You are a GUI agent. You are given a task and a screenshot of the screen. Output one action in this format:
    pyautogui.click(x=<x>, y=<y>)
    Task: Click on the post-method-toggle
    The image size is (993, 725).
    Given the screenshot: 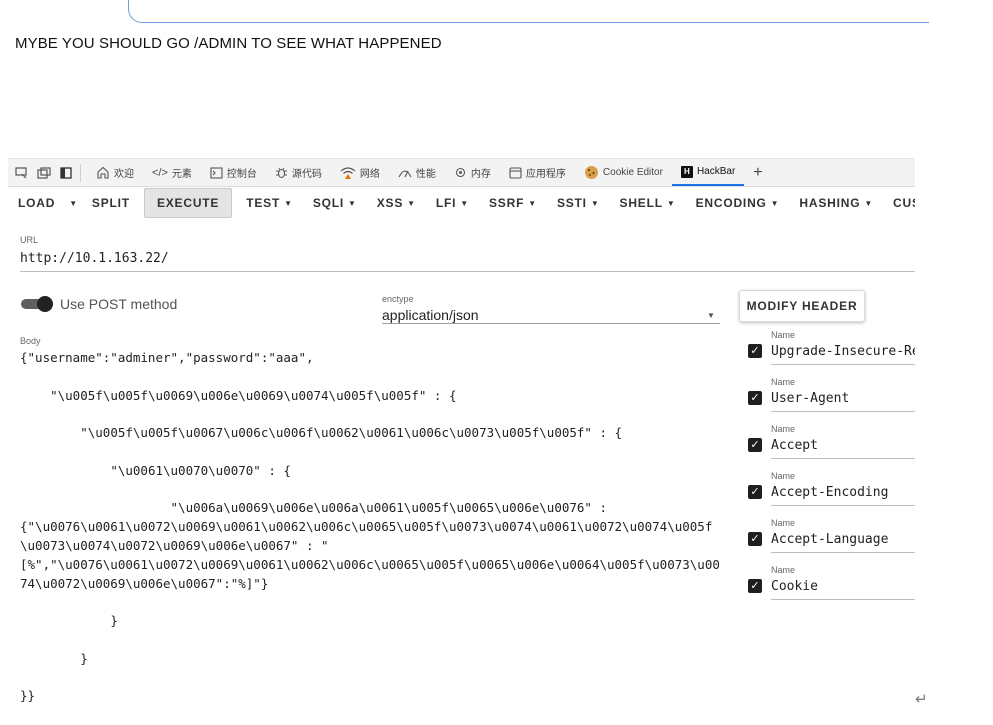 What is the action you would take?
    pyautogui.click(x=37, y=304)
    